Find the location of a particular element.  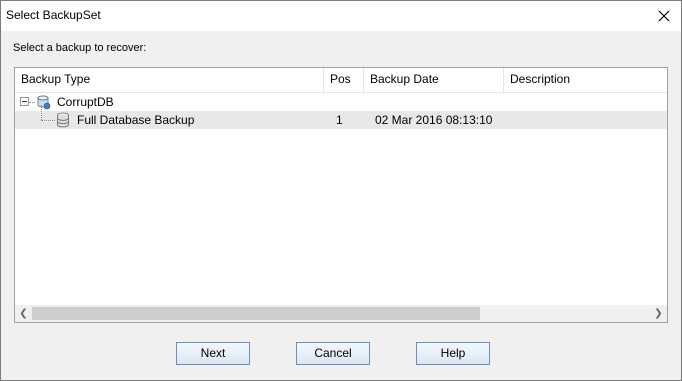

help-button: Help is located at coordinates (453, 353).